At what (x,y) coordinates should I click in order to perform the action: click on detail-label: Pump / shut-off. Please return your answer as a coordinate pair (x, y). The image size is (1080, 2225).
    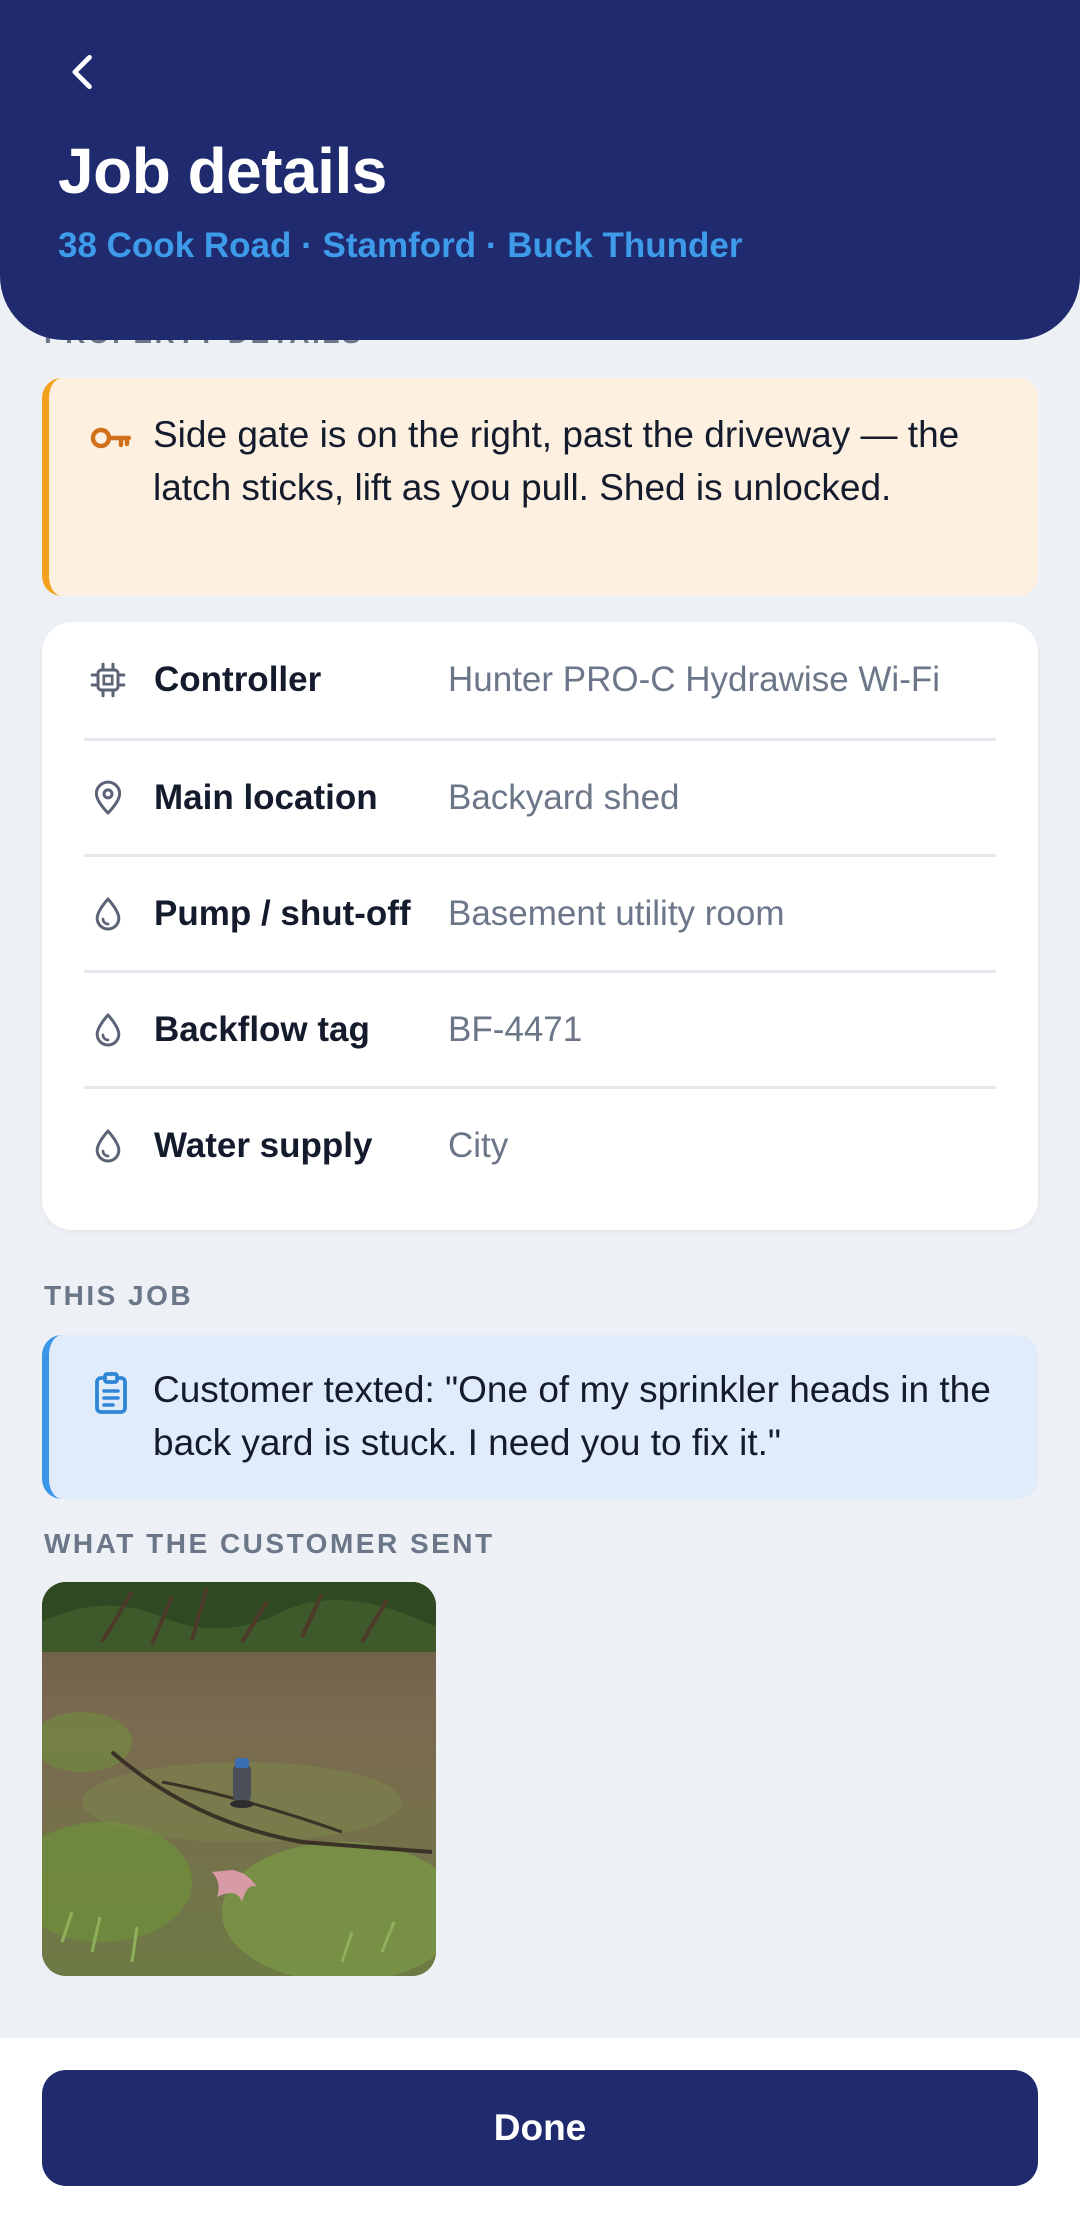
    Looking at the image, I should click on (282, 913).